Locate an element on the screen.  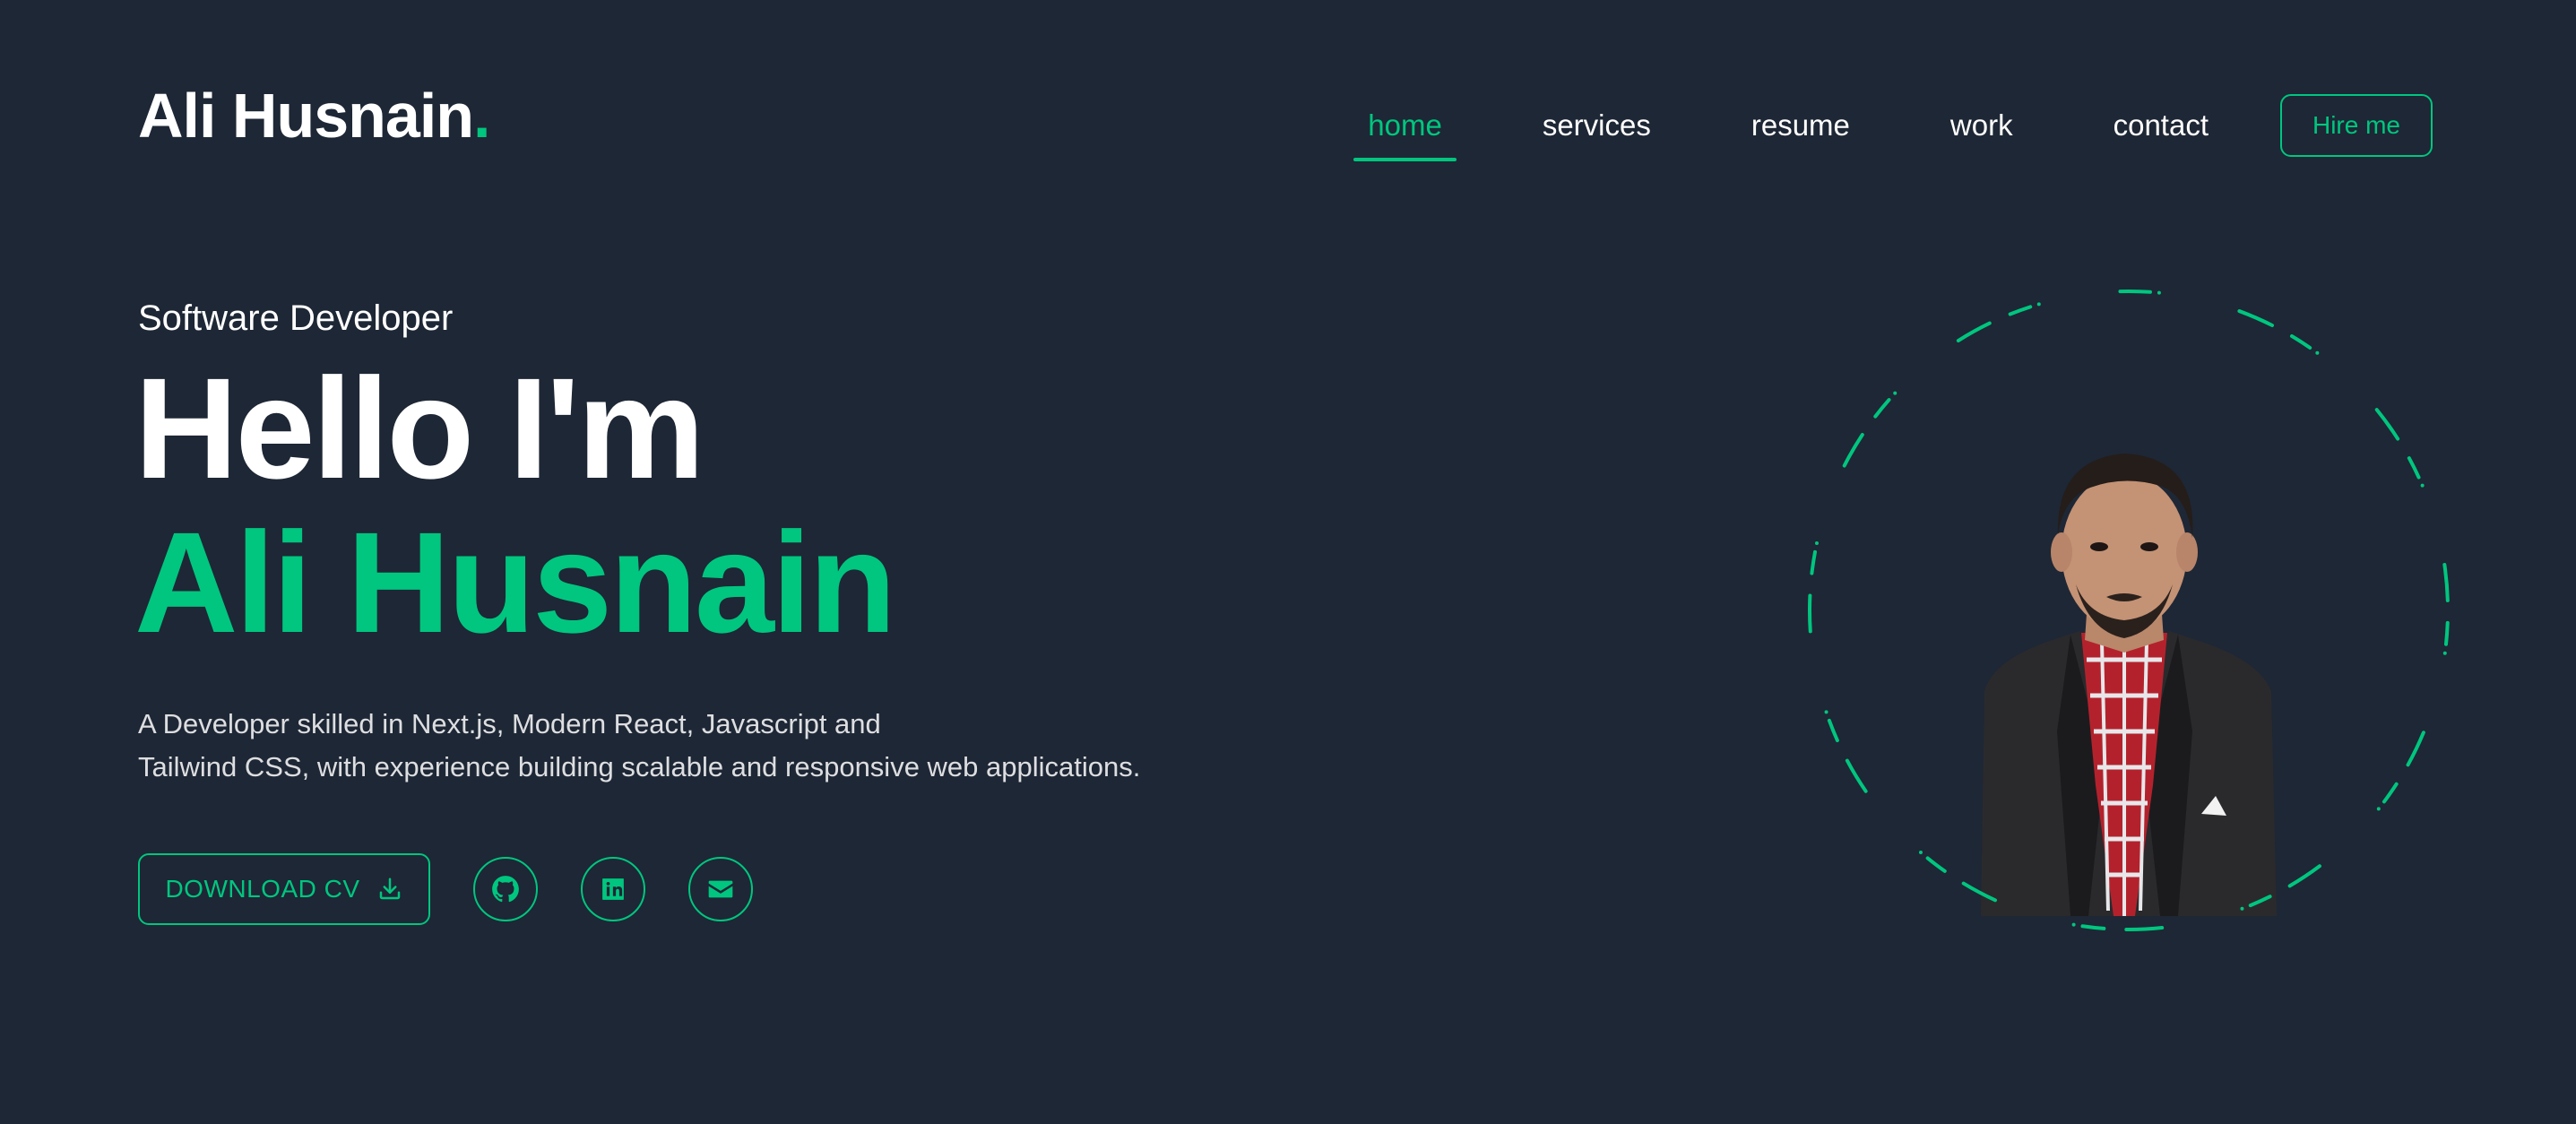
email-icon is located at coordinates (720, 889).